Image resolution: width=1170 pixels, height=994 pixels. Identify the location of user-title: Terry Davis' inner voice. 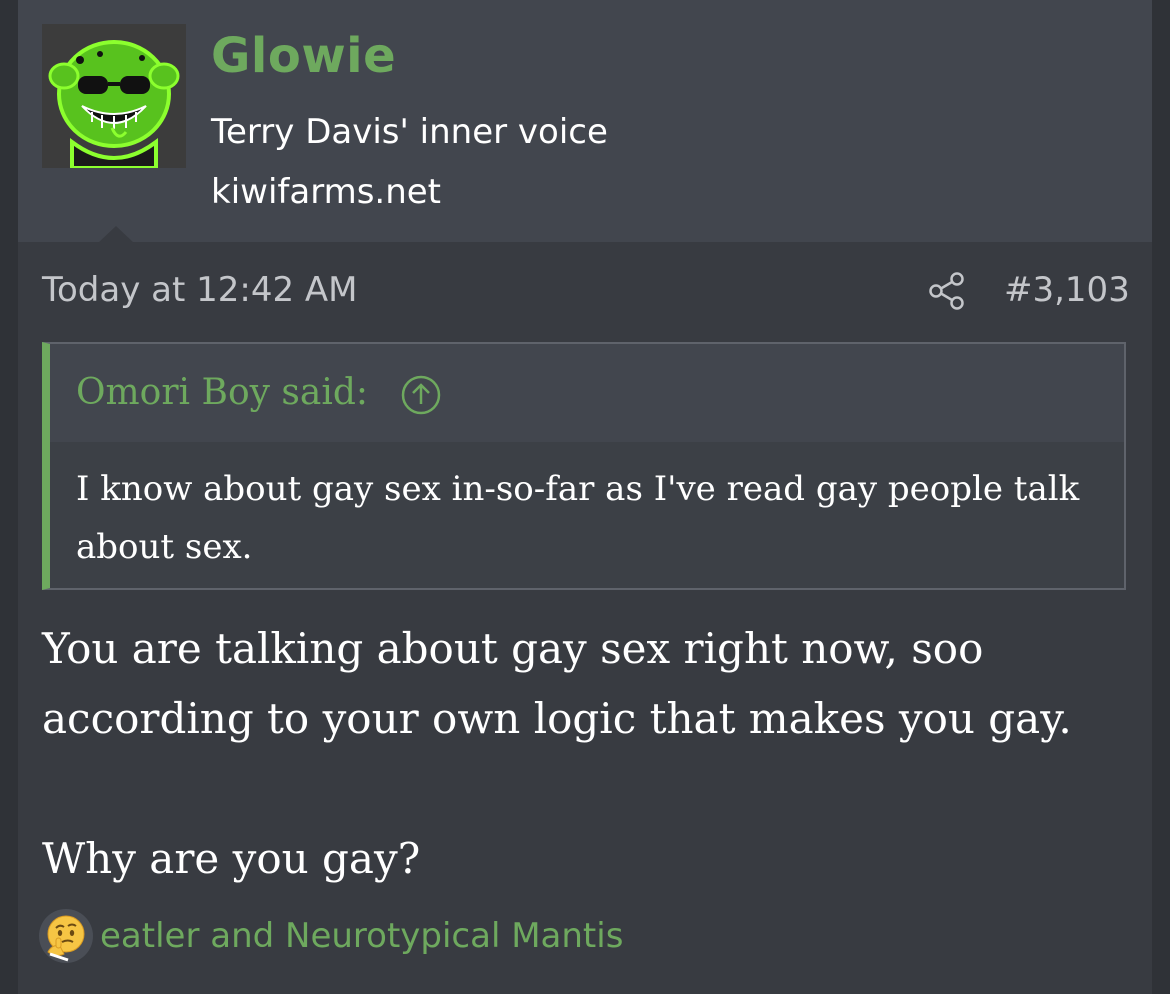
(409, 132).